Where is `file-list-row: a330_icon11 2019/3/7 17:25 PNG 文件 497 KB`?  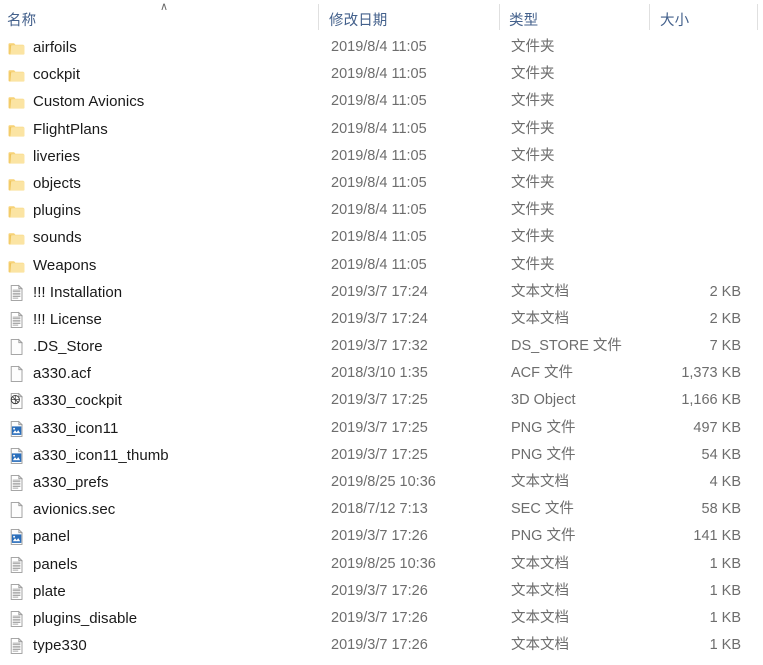 file-list-row: a330_icon11 2019/3/7 17:25 PNG 文件 497 KB is located at coordinates (381, 428).